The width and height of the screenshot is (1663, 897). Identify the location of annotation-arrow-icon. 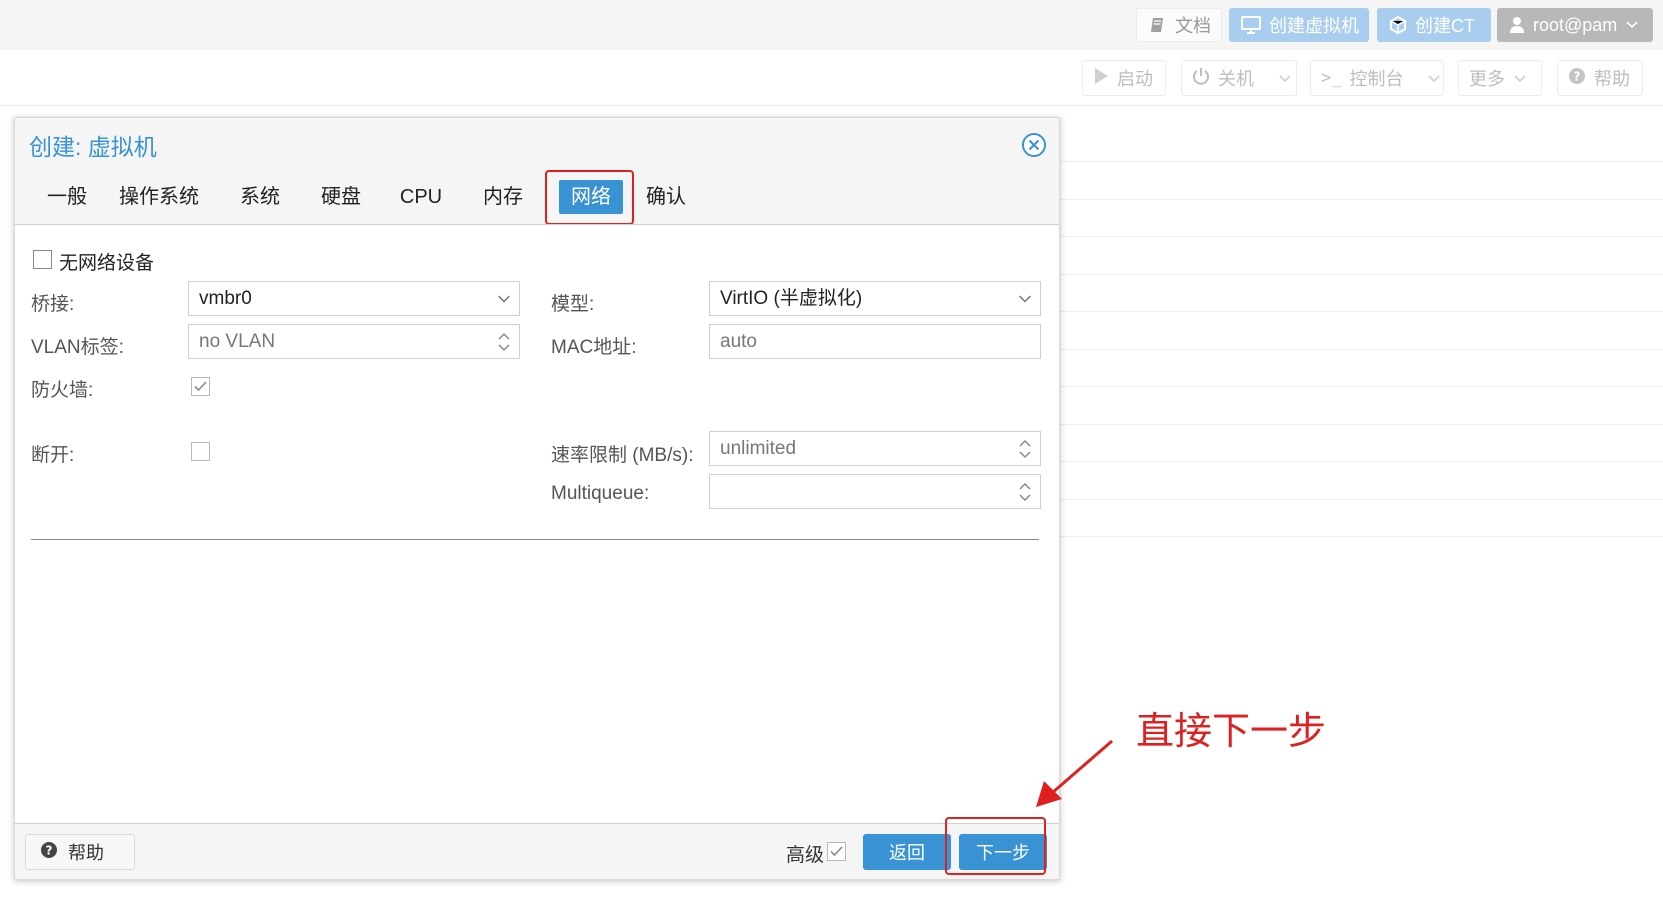
(1074, 773).